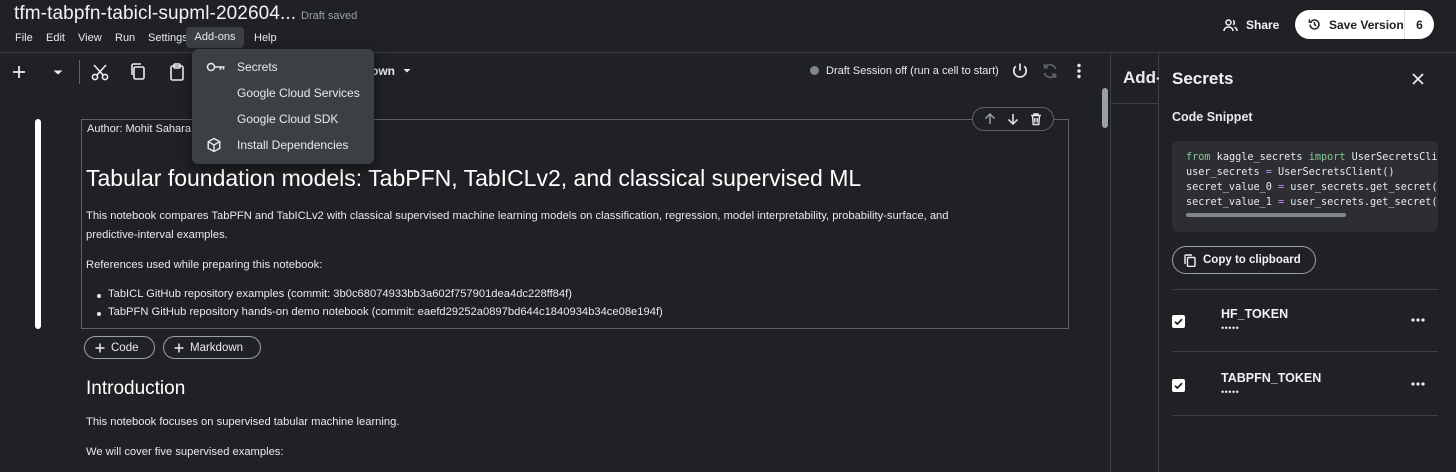 This screenshot has width=1456, height=472. I want to click on code-text: UserSecretsClient(), so click(1333, 172).